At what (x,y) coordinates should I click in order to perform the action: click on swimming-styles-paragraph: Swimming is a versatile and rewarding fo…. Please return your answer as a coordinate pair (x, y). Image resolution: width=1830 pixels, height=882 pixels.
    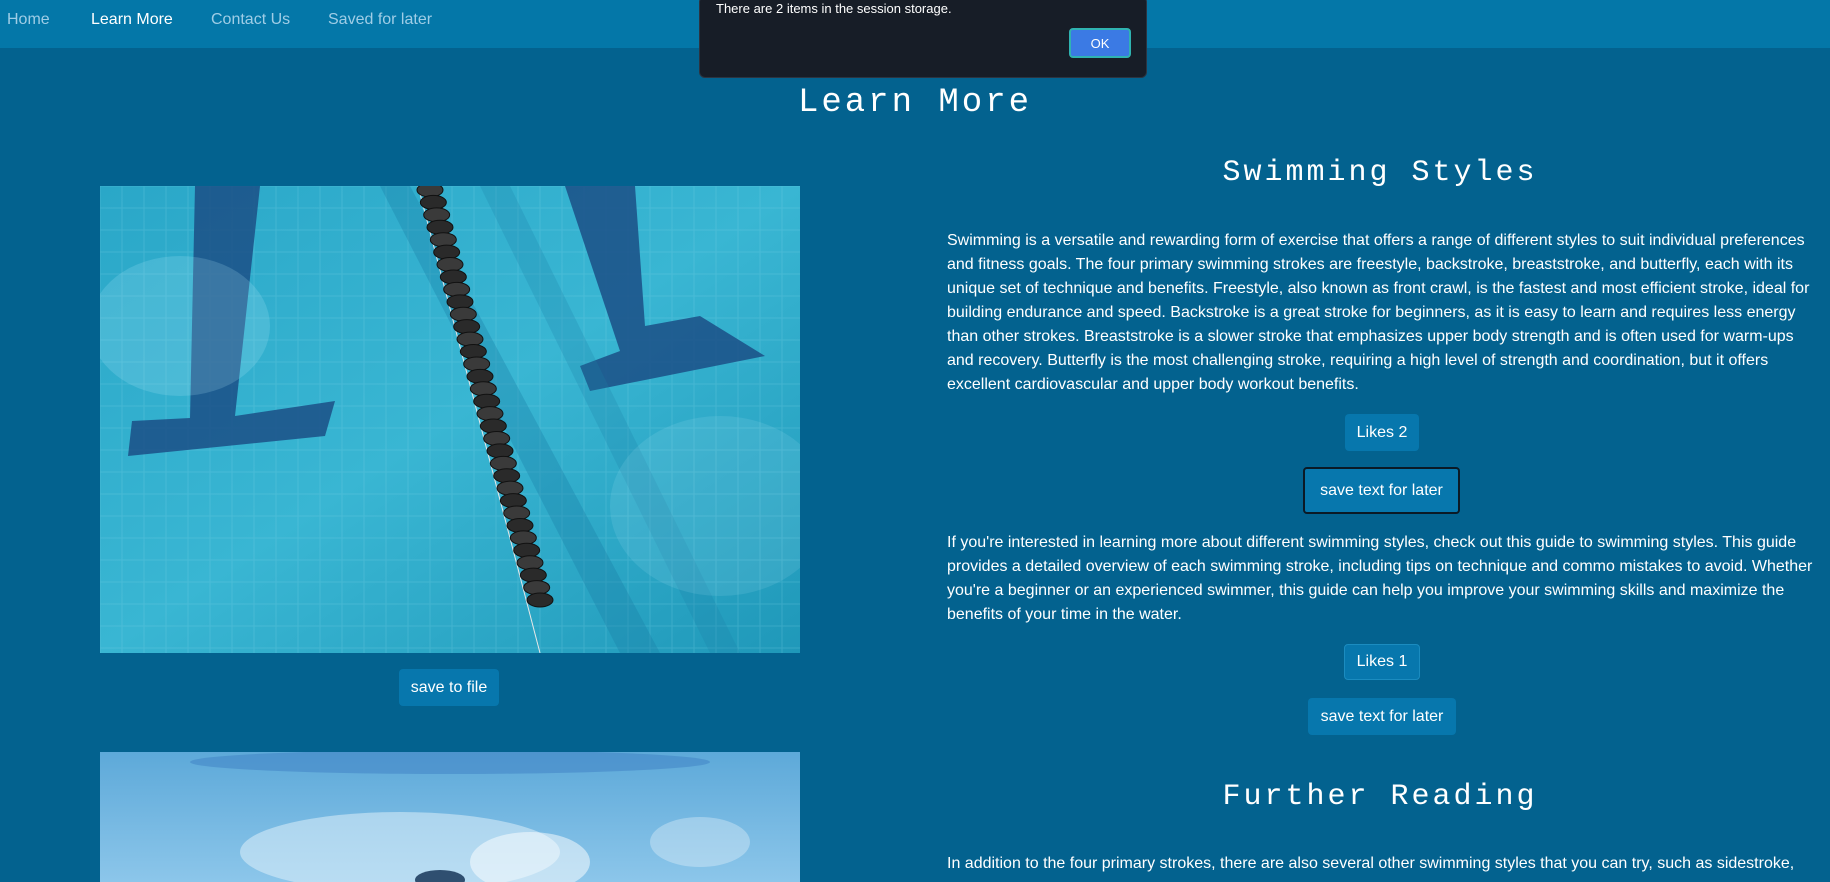
    Looking at the image, I should click on (1378, 312).